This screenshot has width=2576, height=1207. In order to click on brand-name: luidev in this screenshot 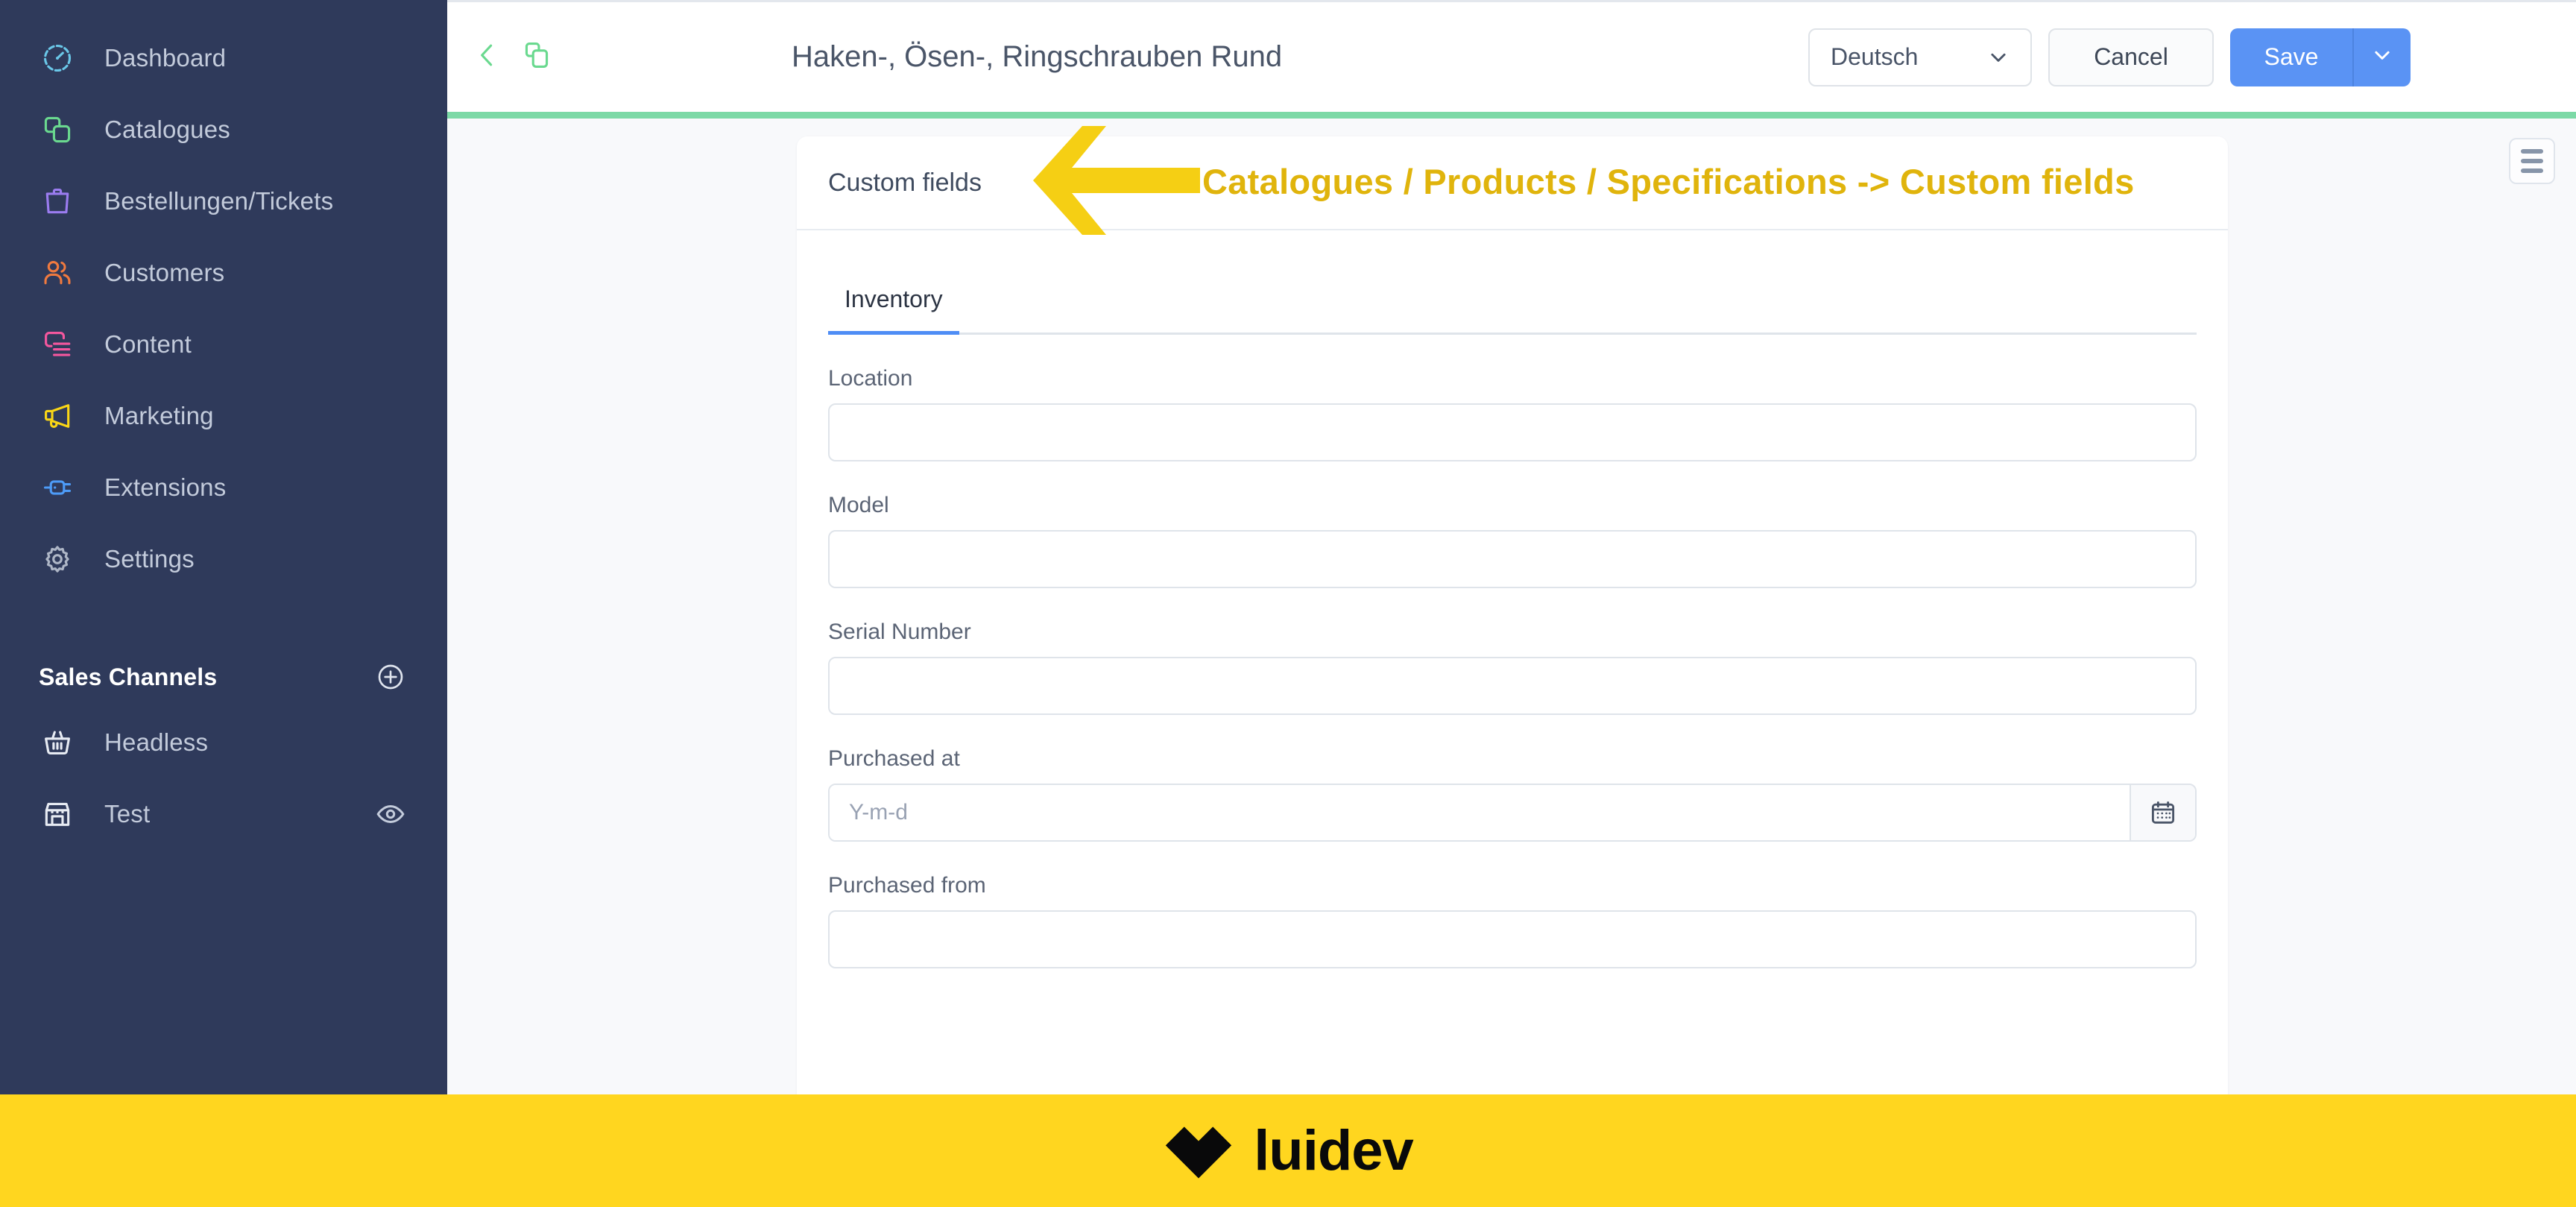, I will do `click(1334, 1150)`.